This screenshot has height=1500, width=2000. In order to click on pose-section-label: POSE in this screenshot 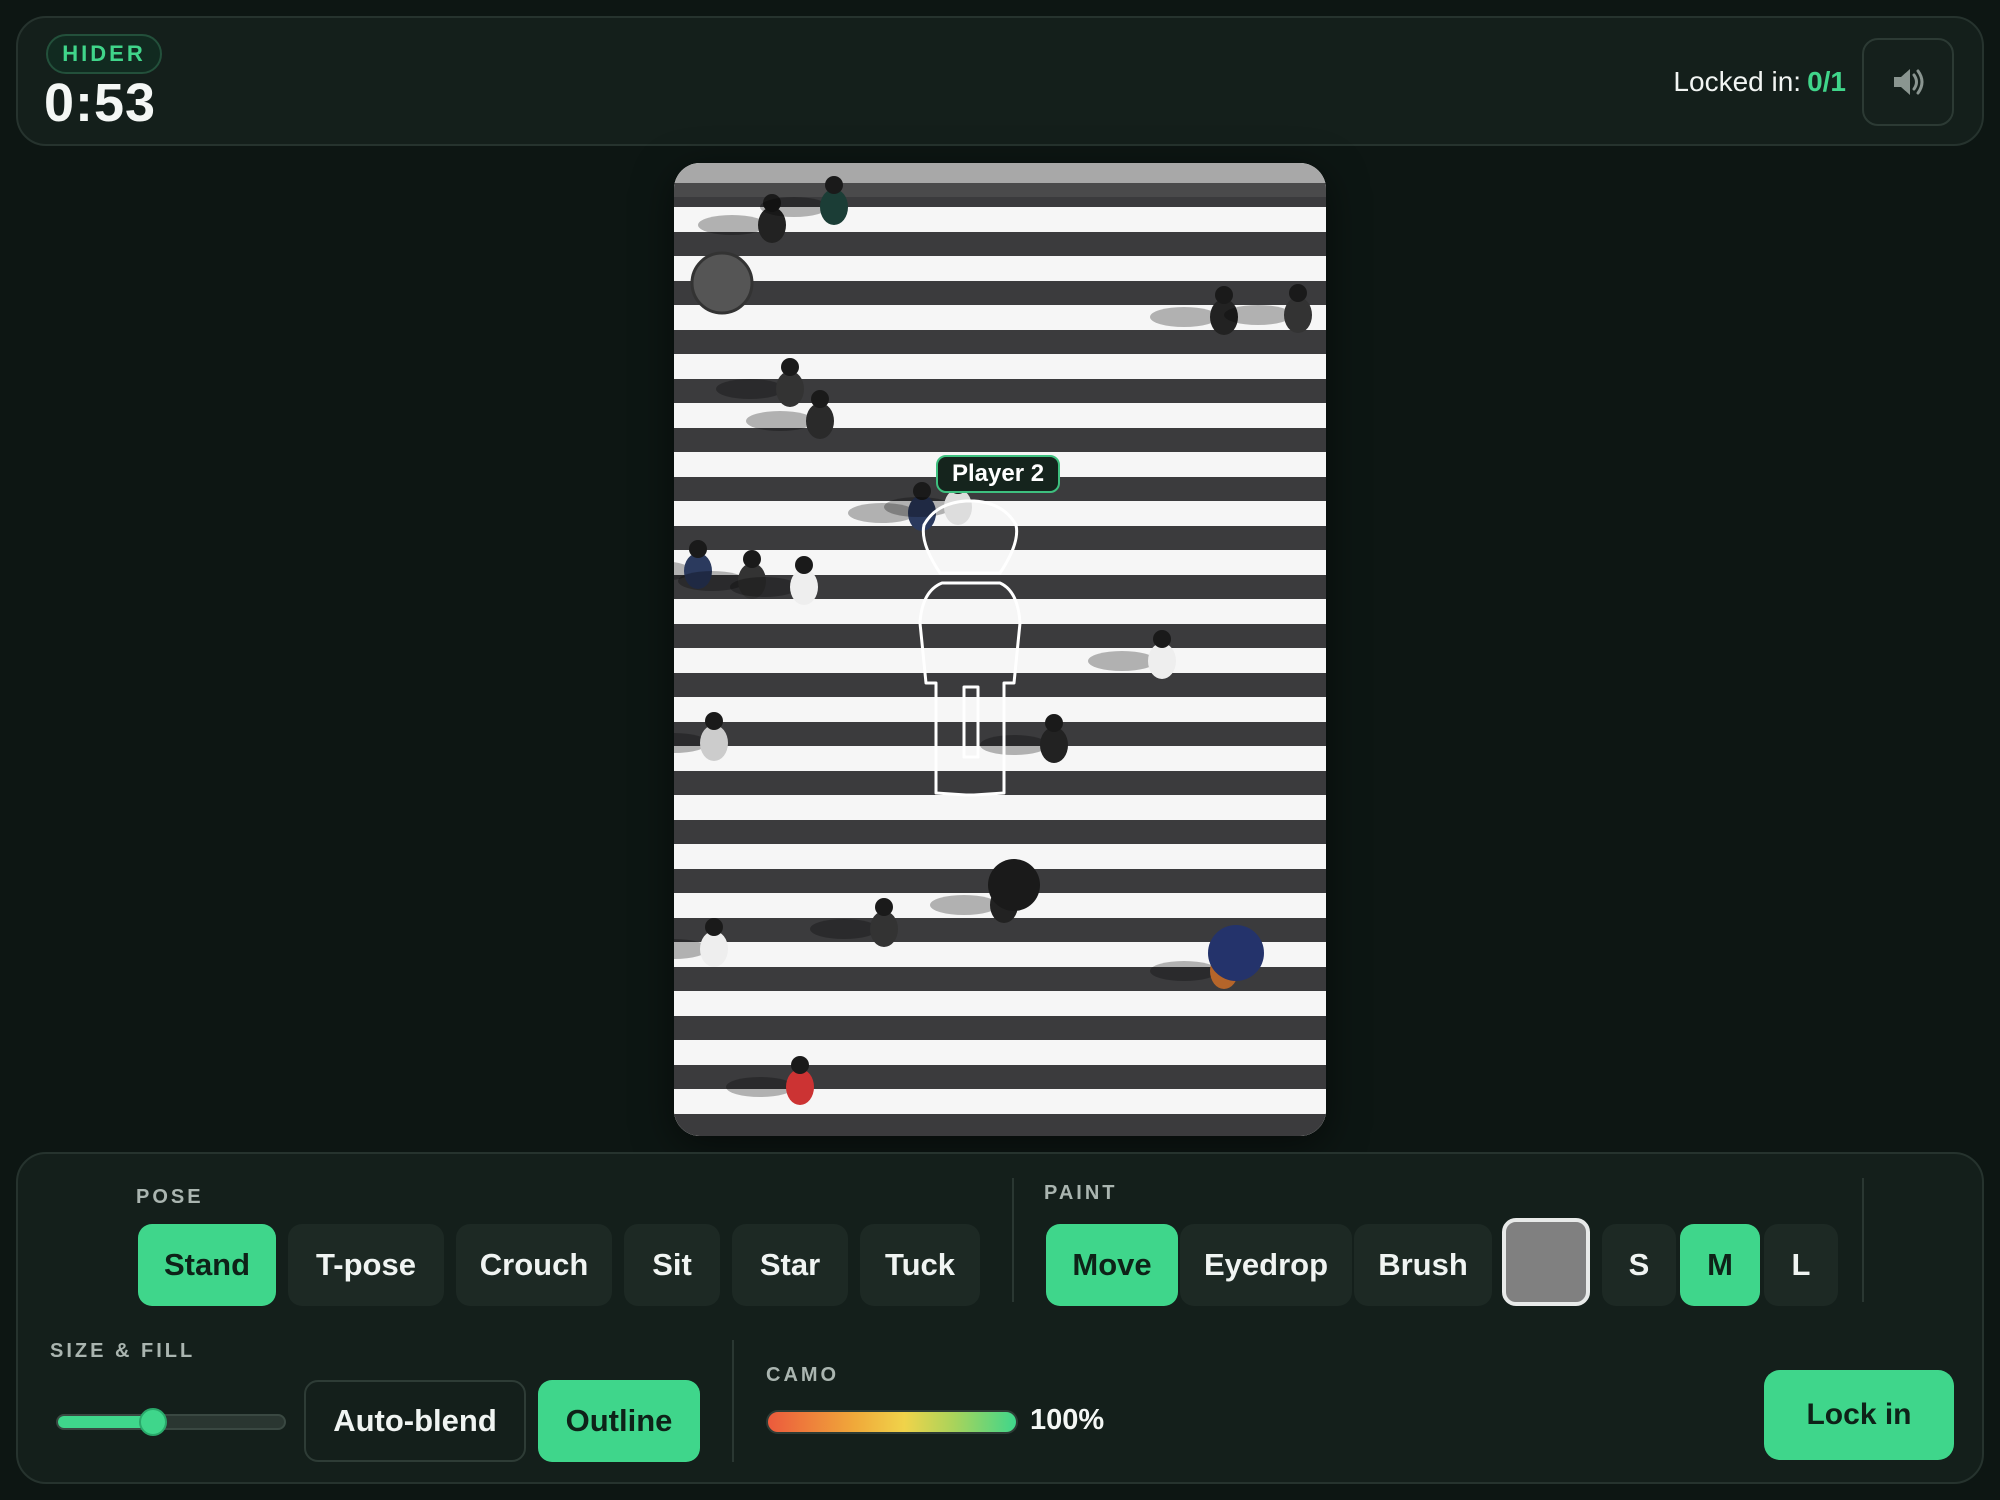, I will do `click(170, 1197)`.